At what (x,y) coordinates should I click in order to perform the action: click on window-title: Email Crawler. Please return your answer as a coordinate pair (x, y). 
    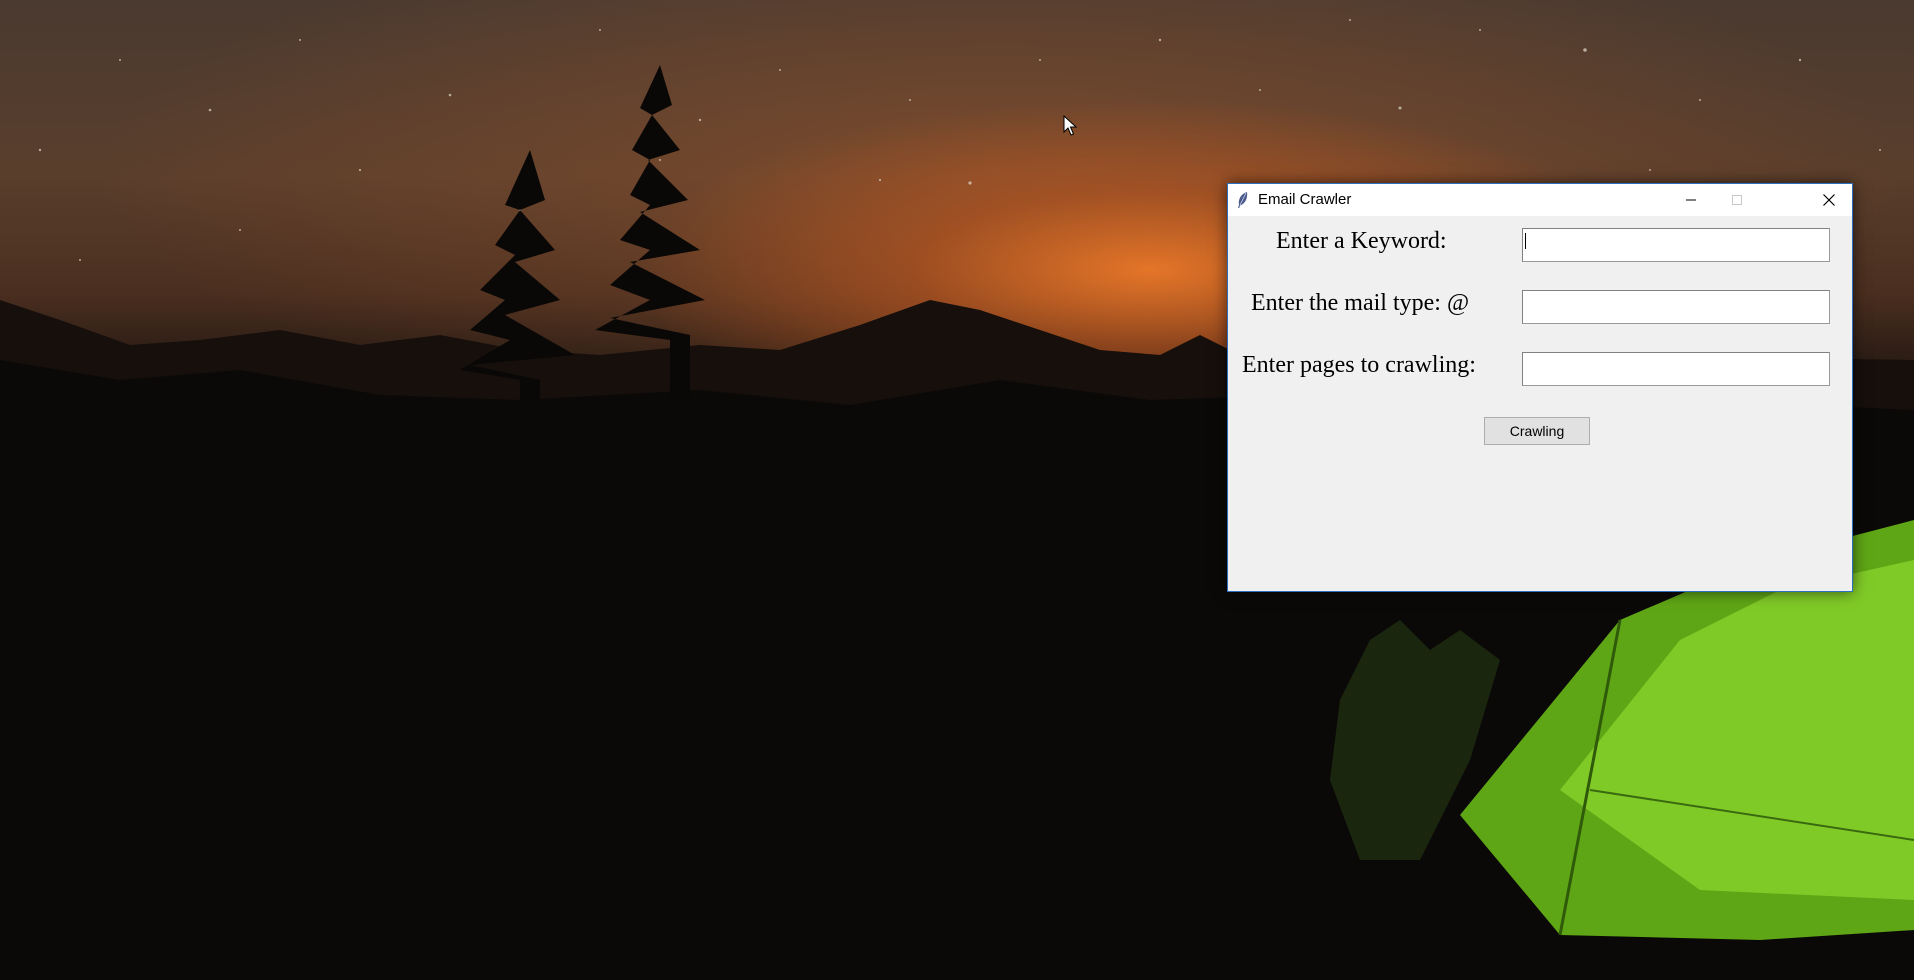
    Looking at the image, I should click on (1305, 199).